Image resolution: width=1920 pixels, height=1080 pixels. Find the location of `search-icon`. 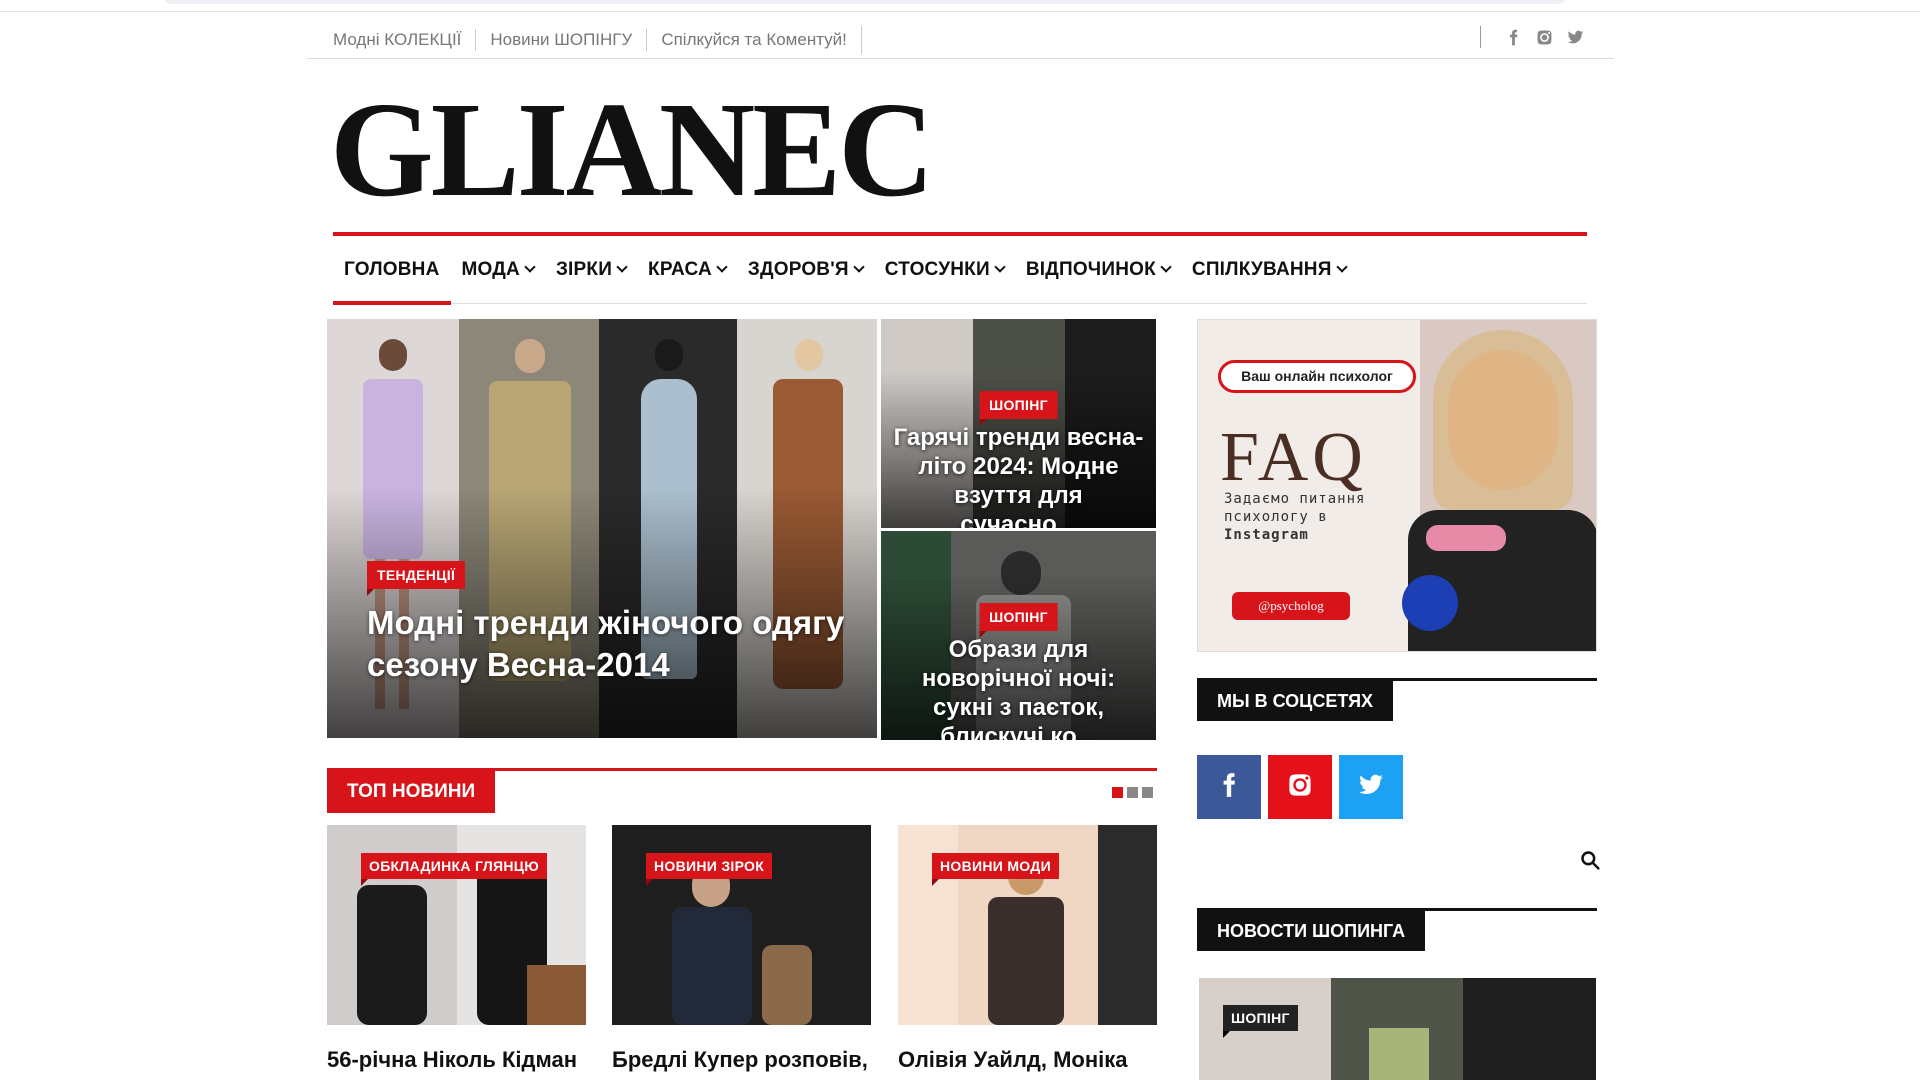

search-icon is located at coordinates (1590, 860).